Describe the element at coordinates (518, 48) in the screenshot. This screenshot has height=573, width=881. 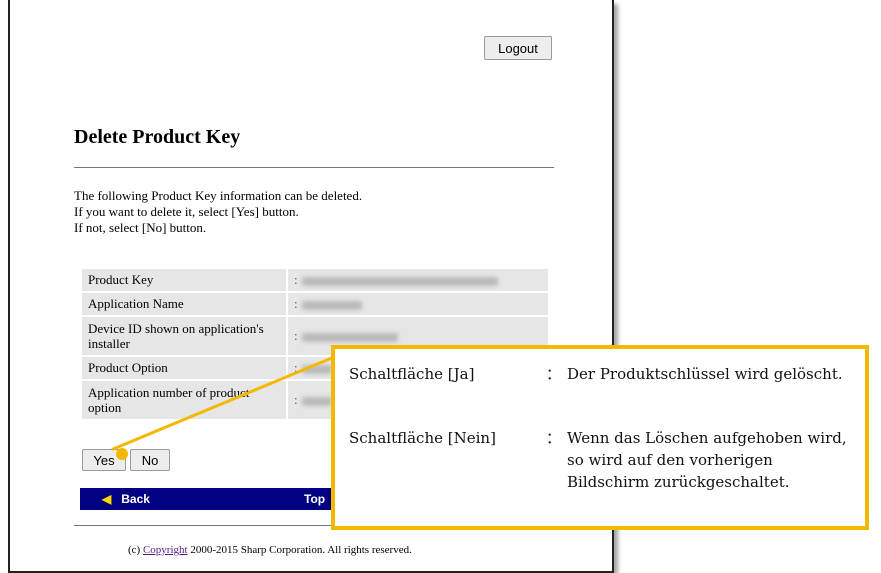
I see `logout-button: Logout` at that location.